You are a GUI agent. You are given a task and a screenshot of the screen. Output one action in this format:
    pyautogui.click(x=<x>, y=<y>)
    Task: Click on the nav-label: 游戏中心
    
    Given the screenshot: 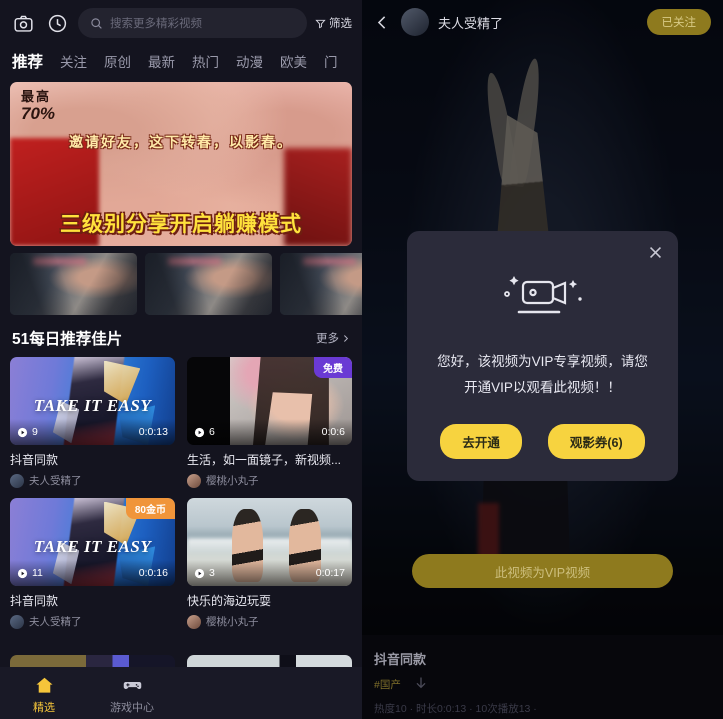 What is the action you would take?
    pyautogui.click(x=132, y=707)
    